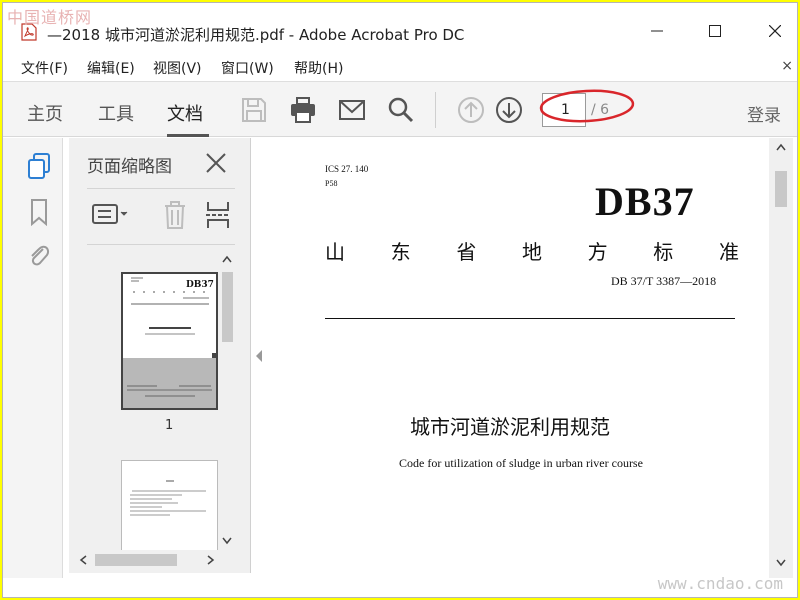 This screenshot has height=600, width=800. I want to click on page-thumbnails-icon, so click(39, 166).